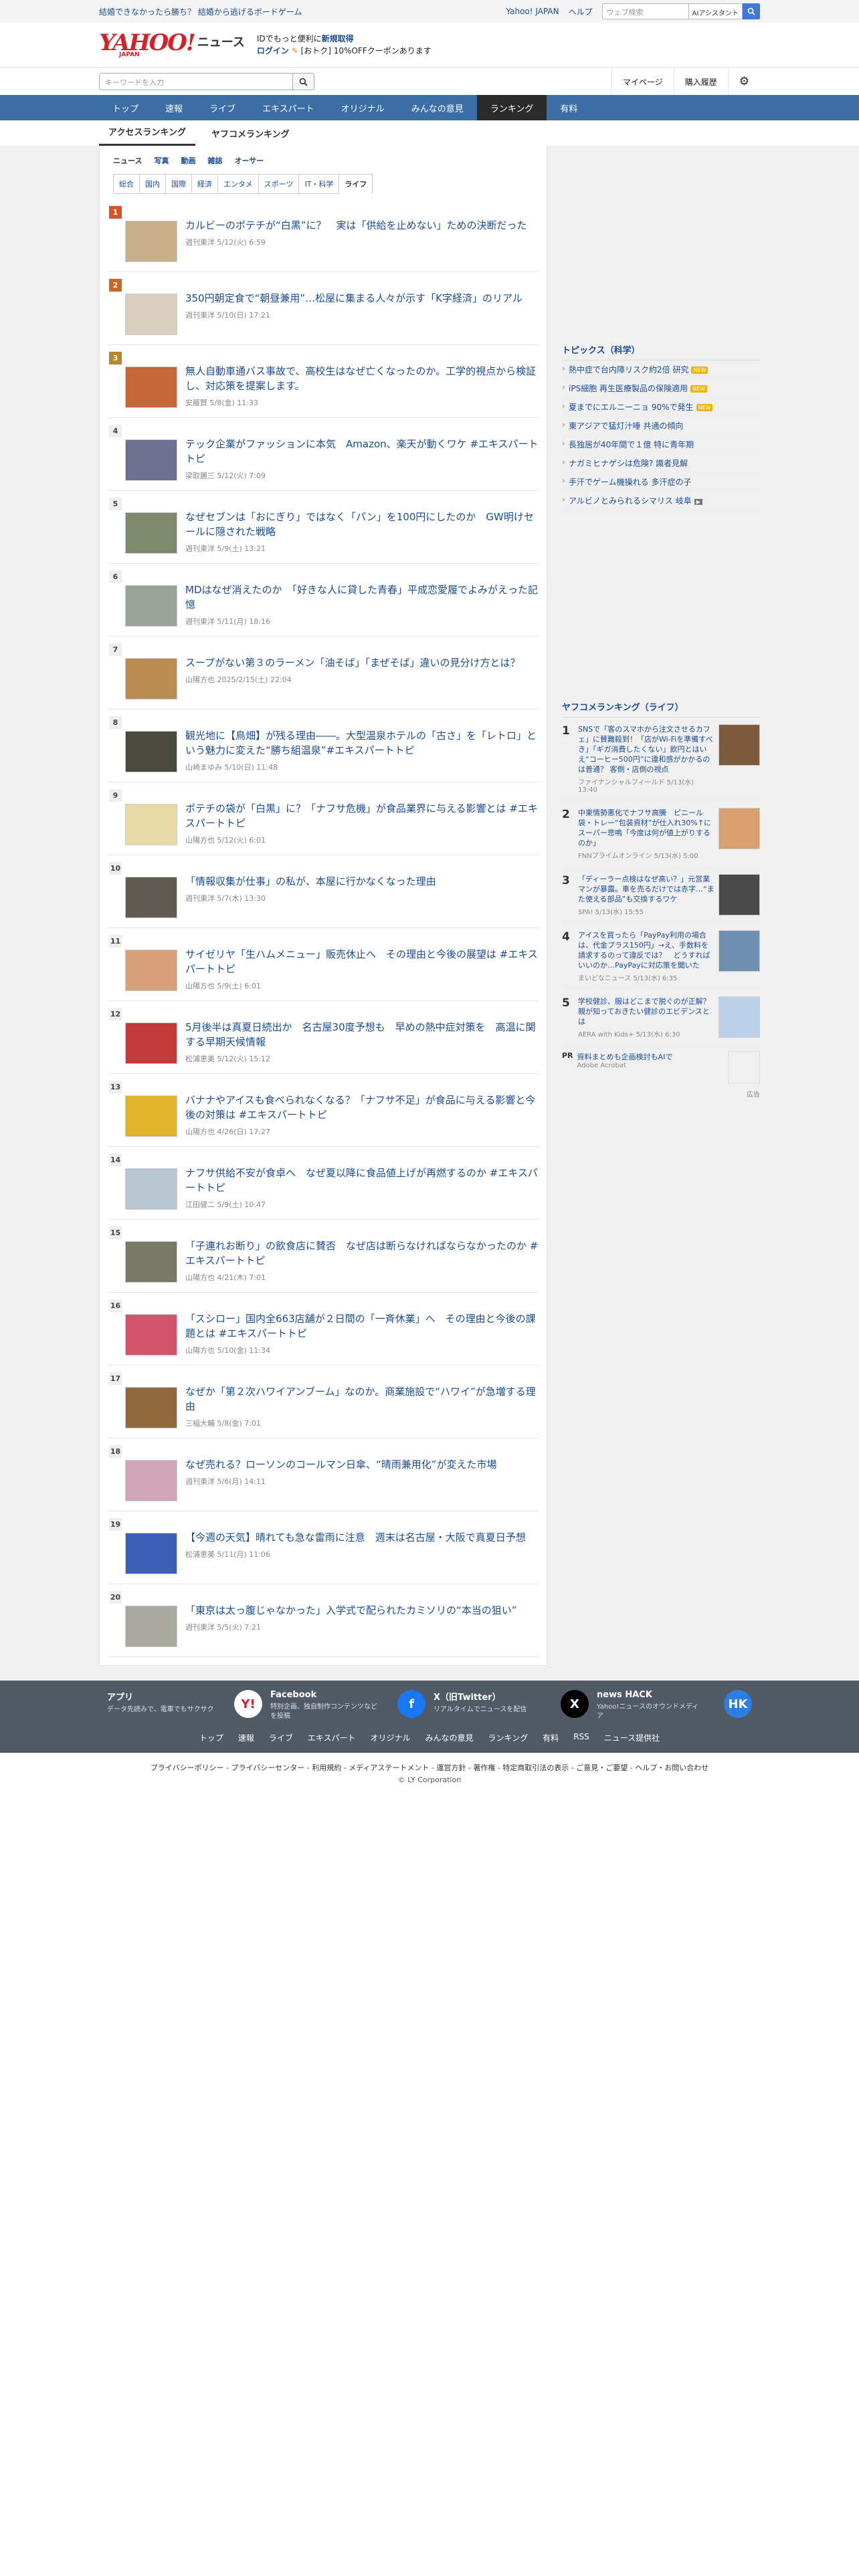  I want to click on article-title: 「情報収集が仕事」の私が、本屋に行かなくなった理由, so click(310, 882).